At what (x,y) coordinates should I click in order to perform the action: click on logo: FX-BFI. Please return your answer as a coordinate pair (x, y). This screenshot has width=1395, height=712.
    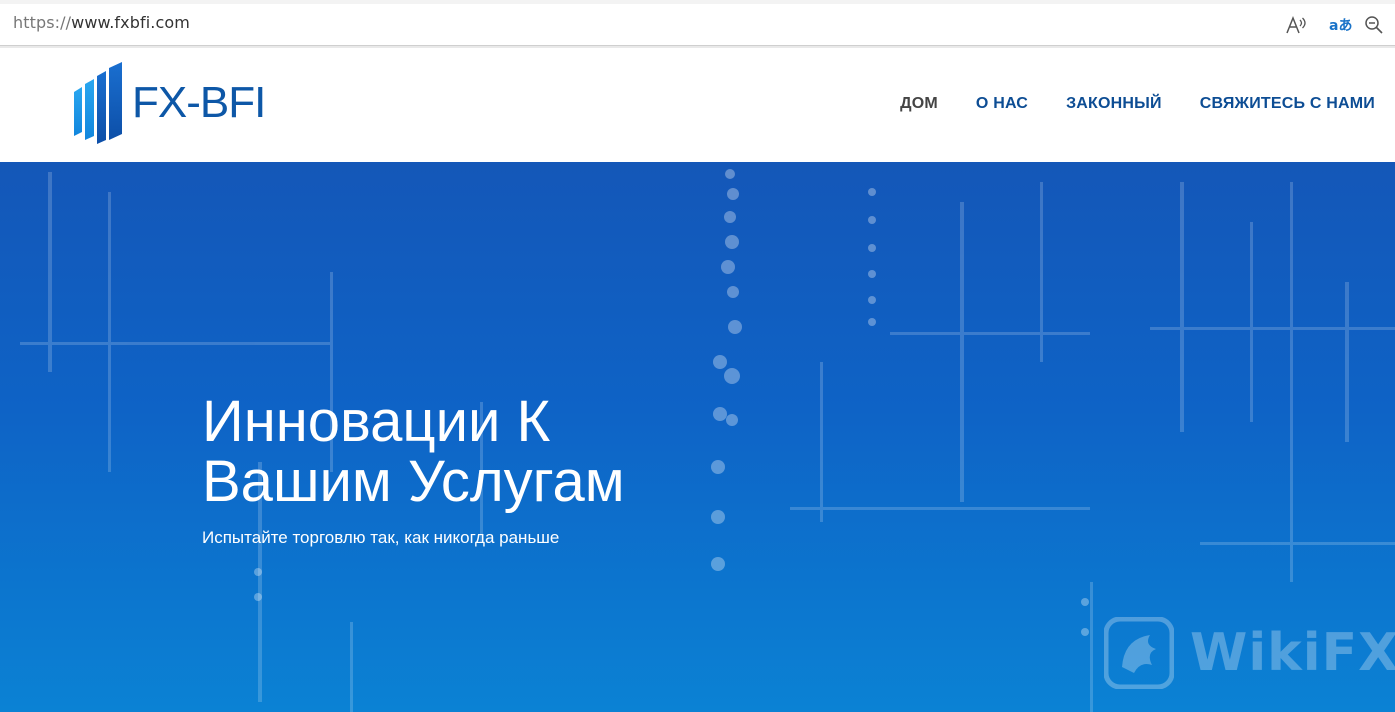
    Looking at the image, I should click on (169, 103).